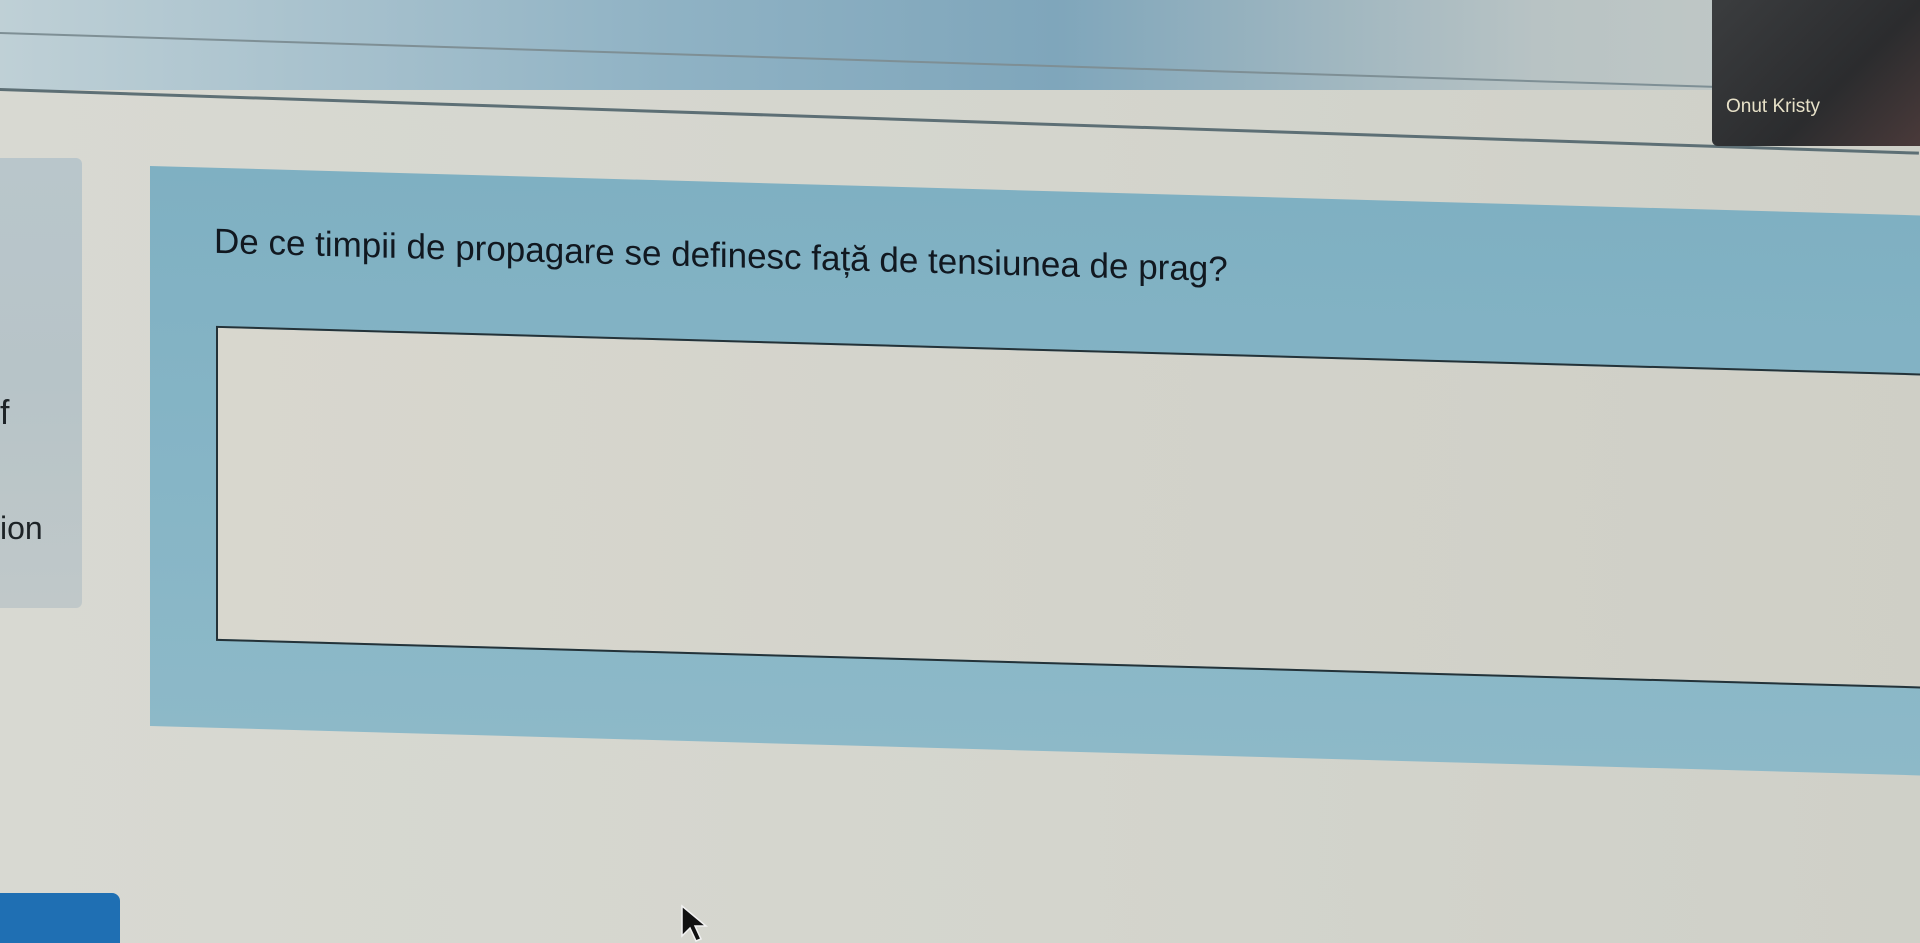 This screenshot has width=1920, height=943. I want to click on header-divider-bottom, so click(959, 121).